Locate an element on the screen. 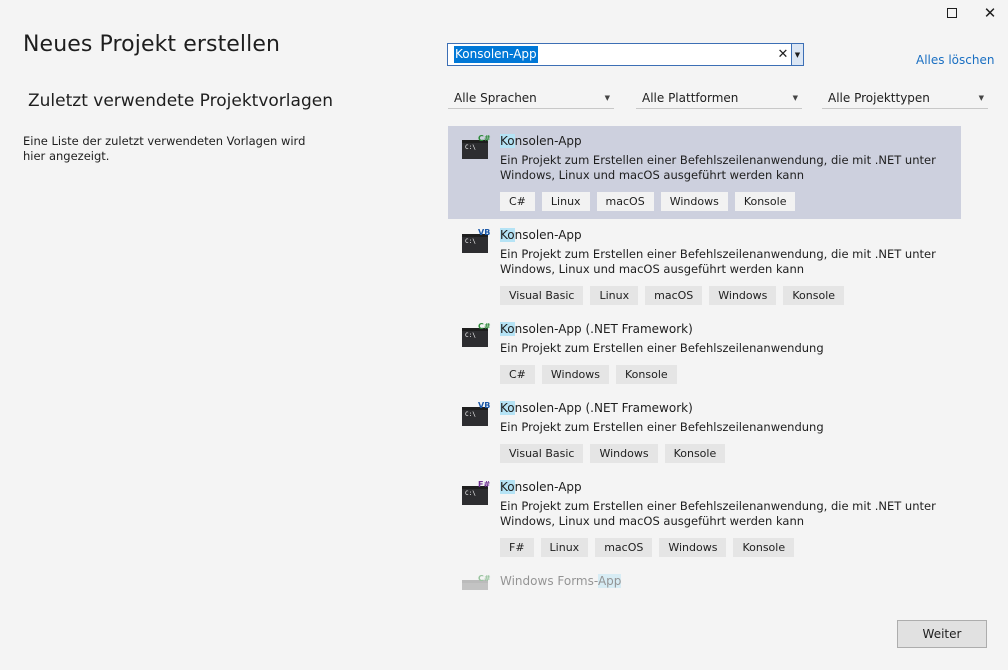 This screenshot has height=670, width=1008. tag: F# is located at coordinates (517, 547).